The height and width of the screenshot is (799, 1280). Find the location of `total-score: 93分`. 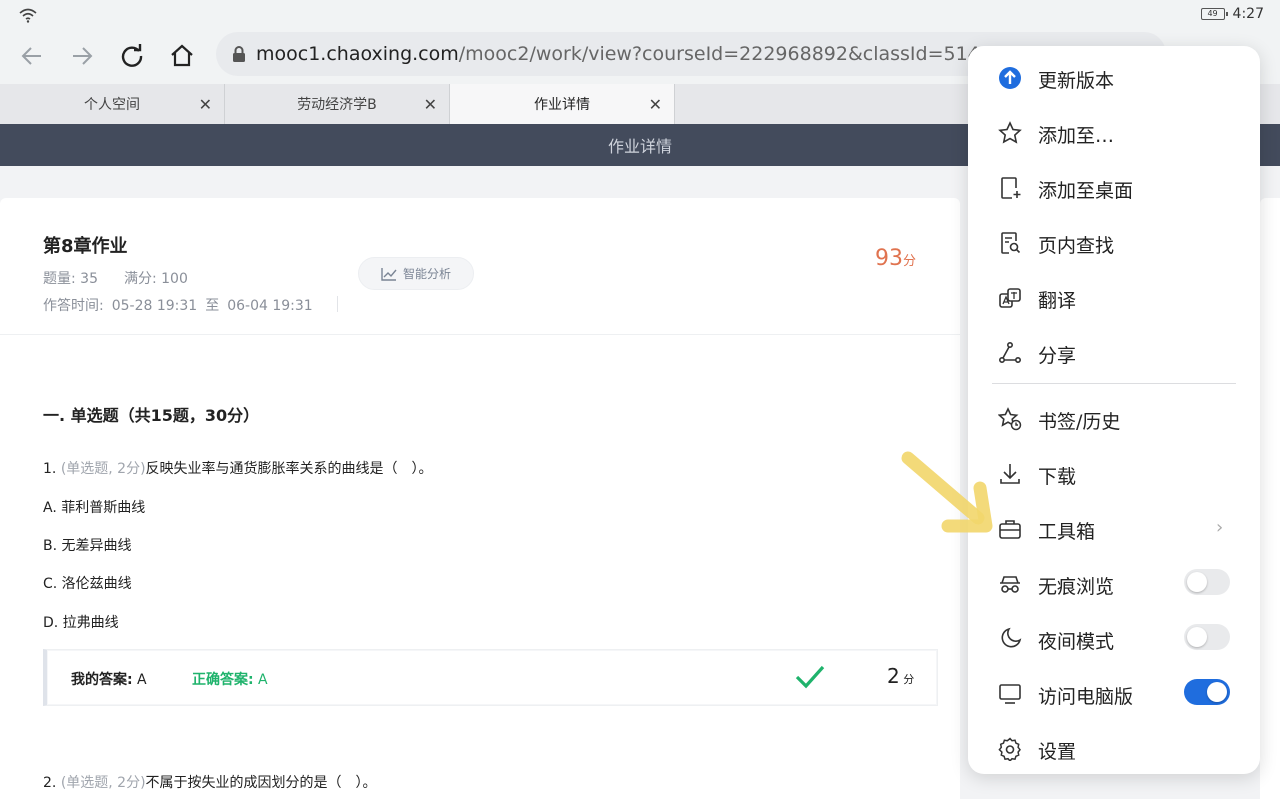

total-score: 93分 is located at coordinates (895, 258).